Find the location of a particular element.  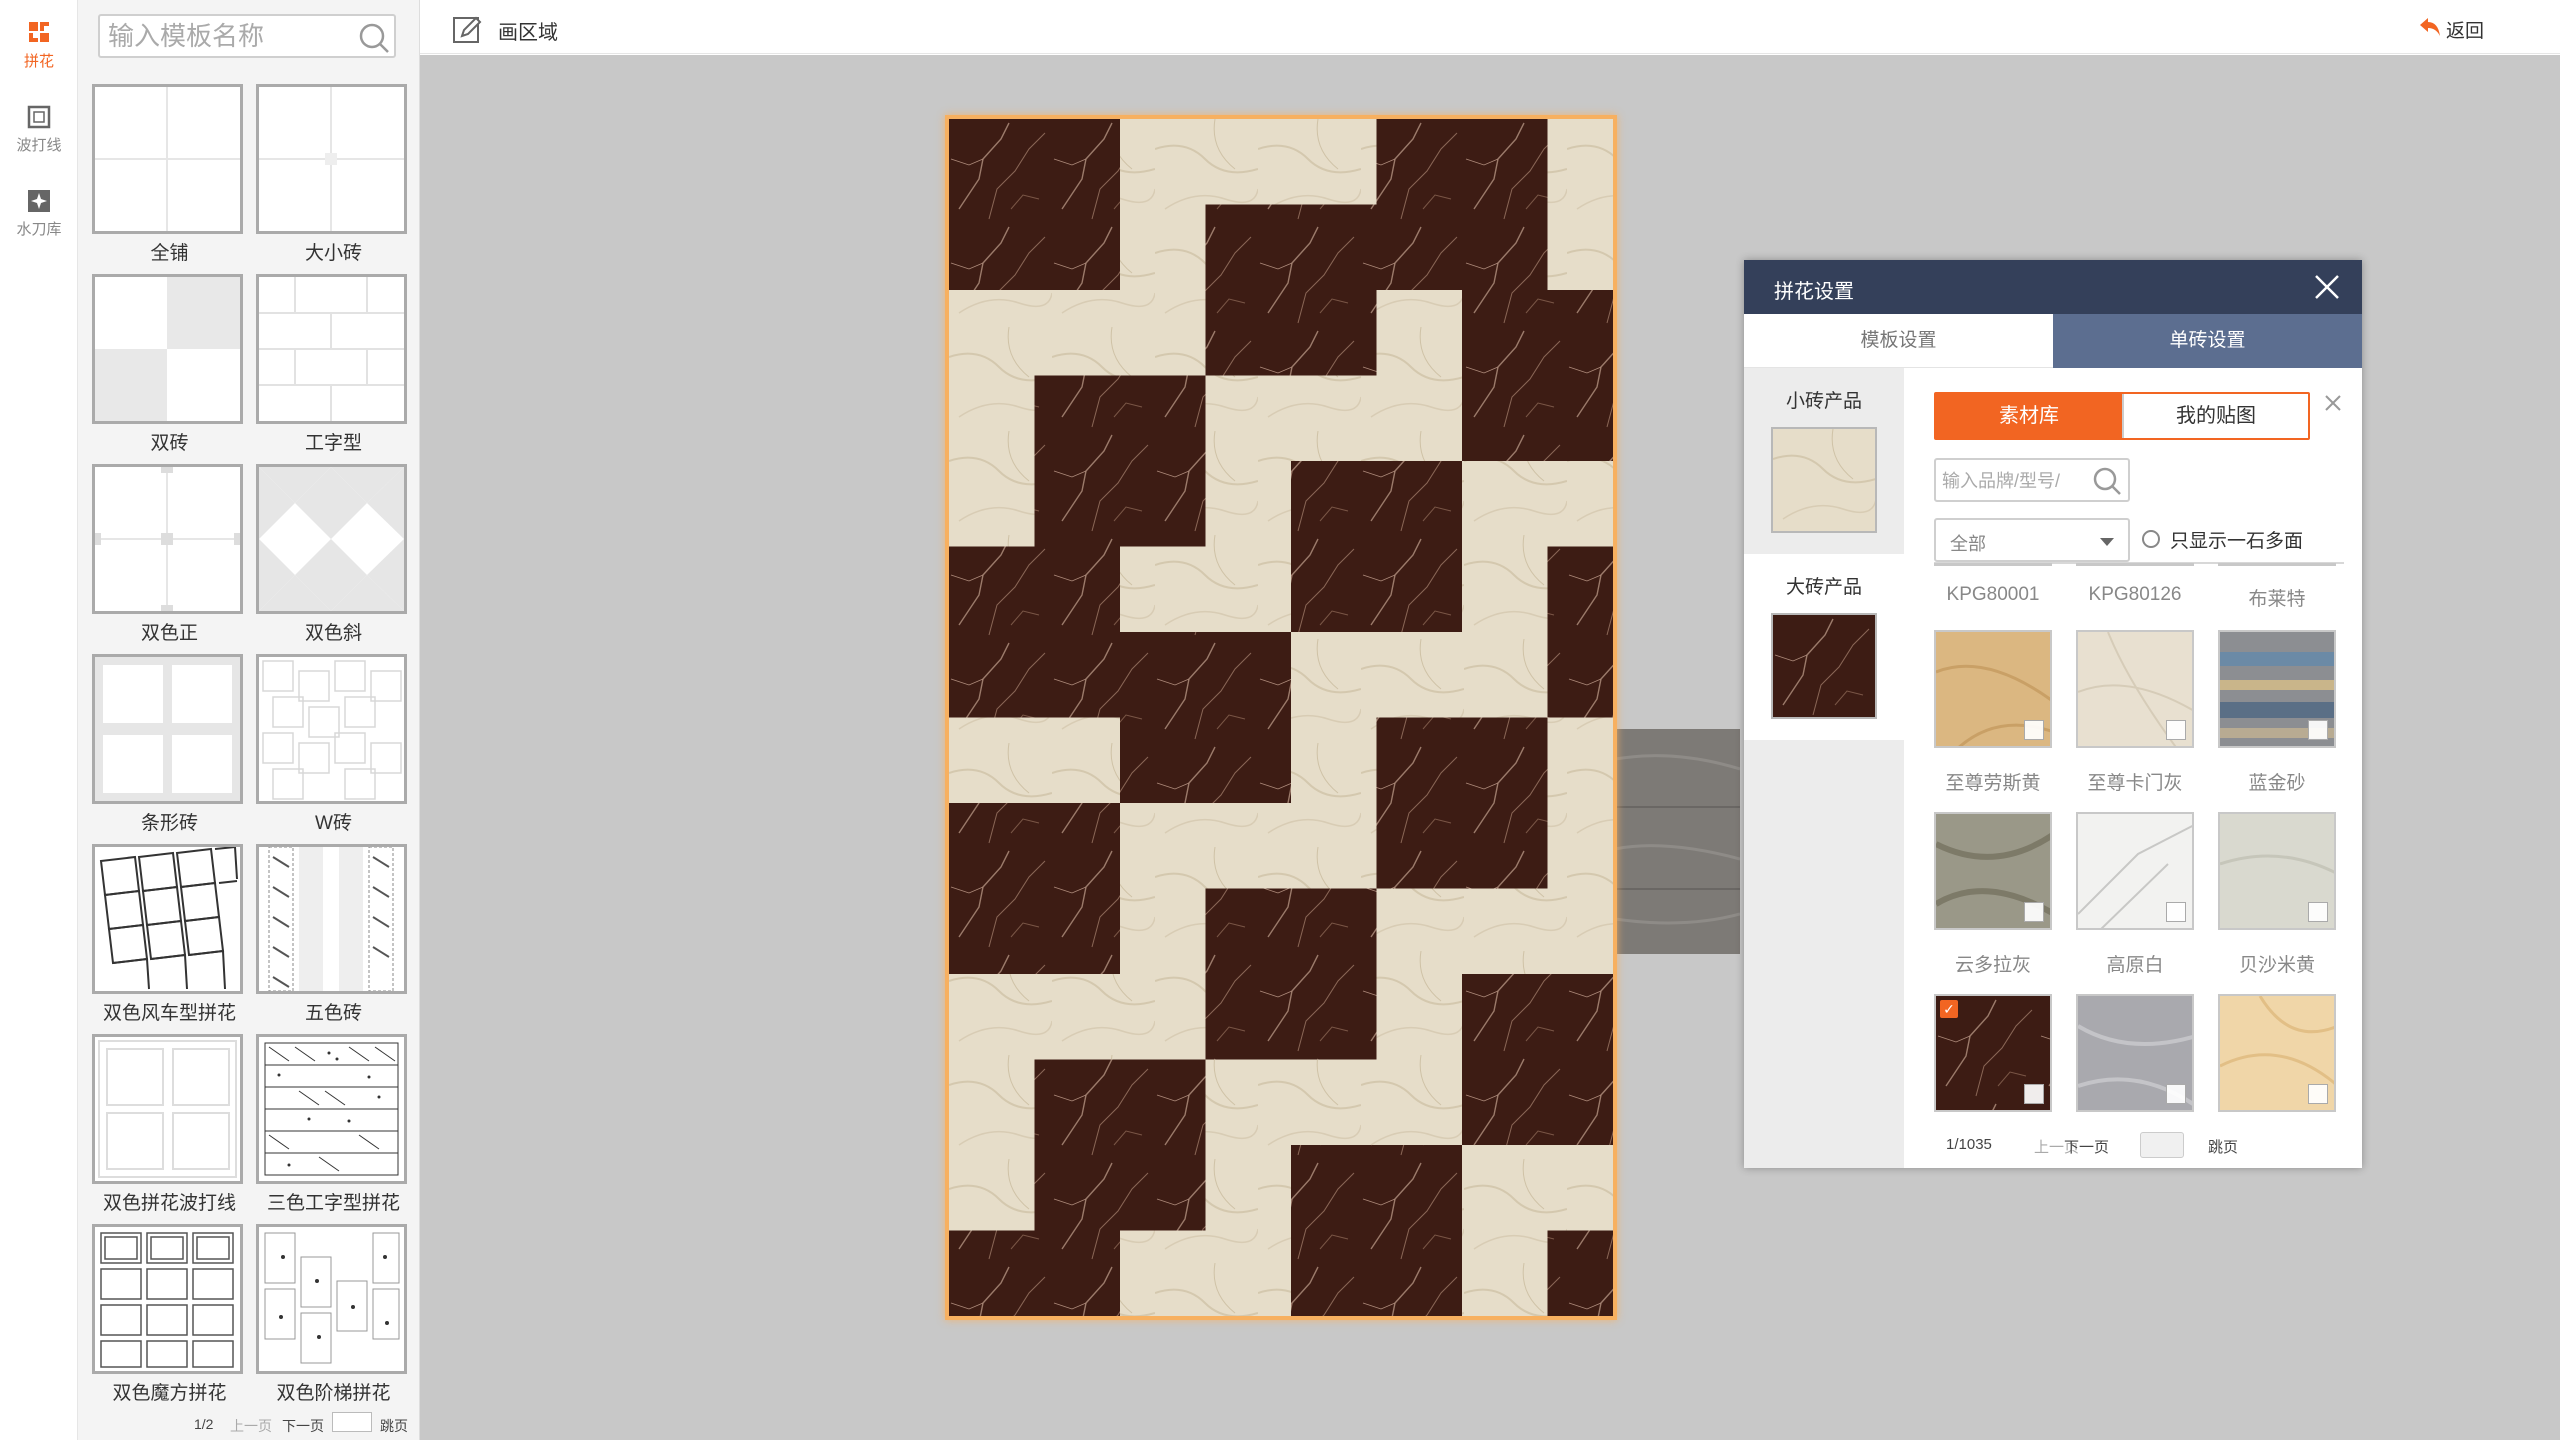

category-selected-value: 全部 is located at coordinates (1968, 544).